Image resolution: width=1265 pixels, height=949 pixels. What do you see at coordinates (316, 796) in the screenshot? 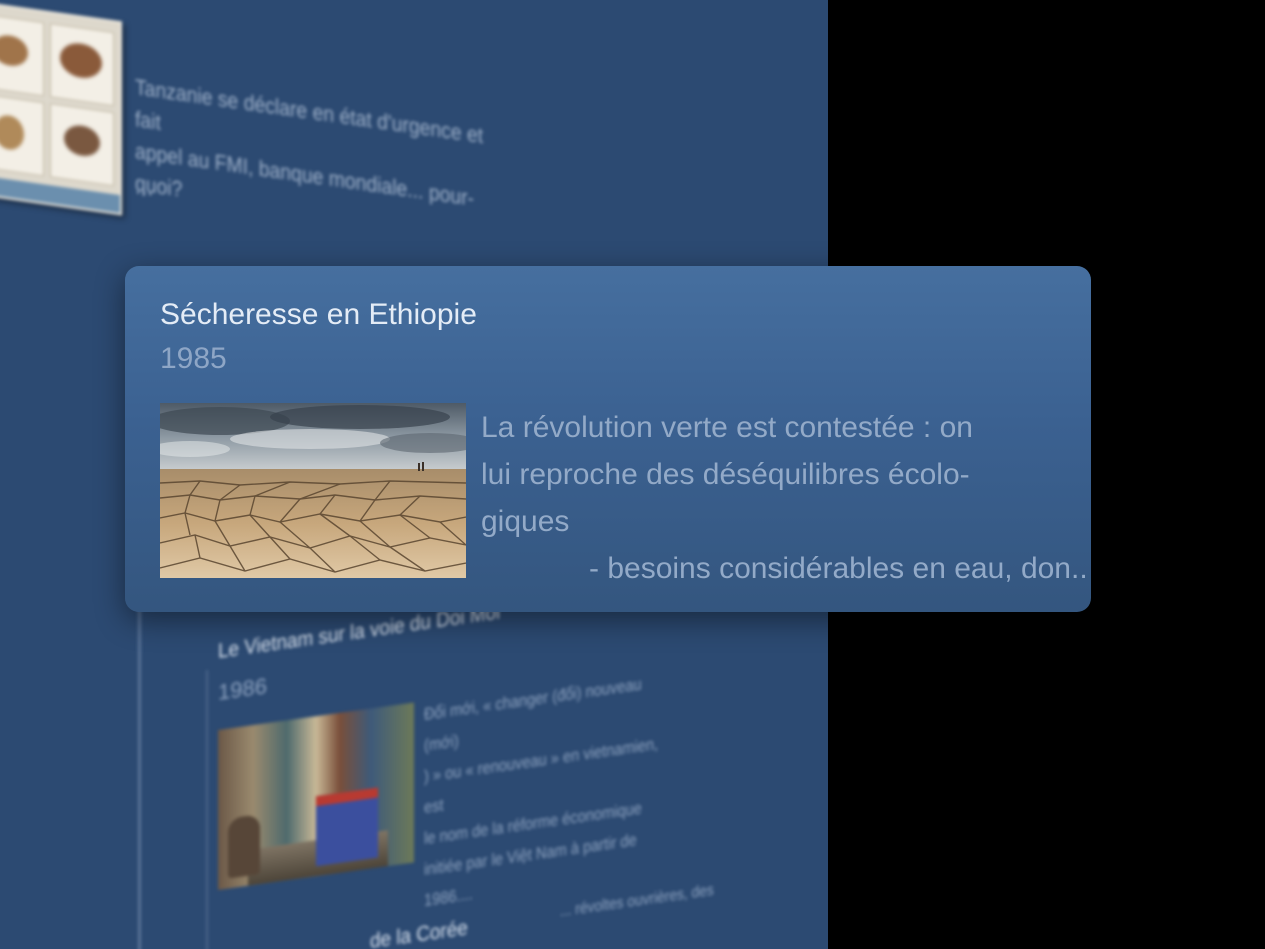
I see `vietnam-train-street-photo` at bounding box center [316, 796].